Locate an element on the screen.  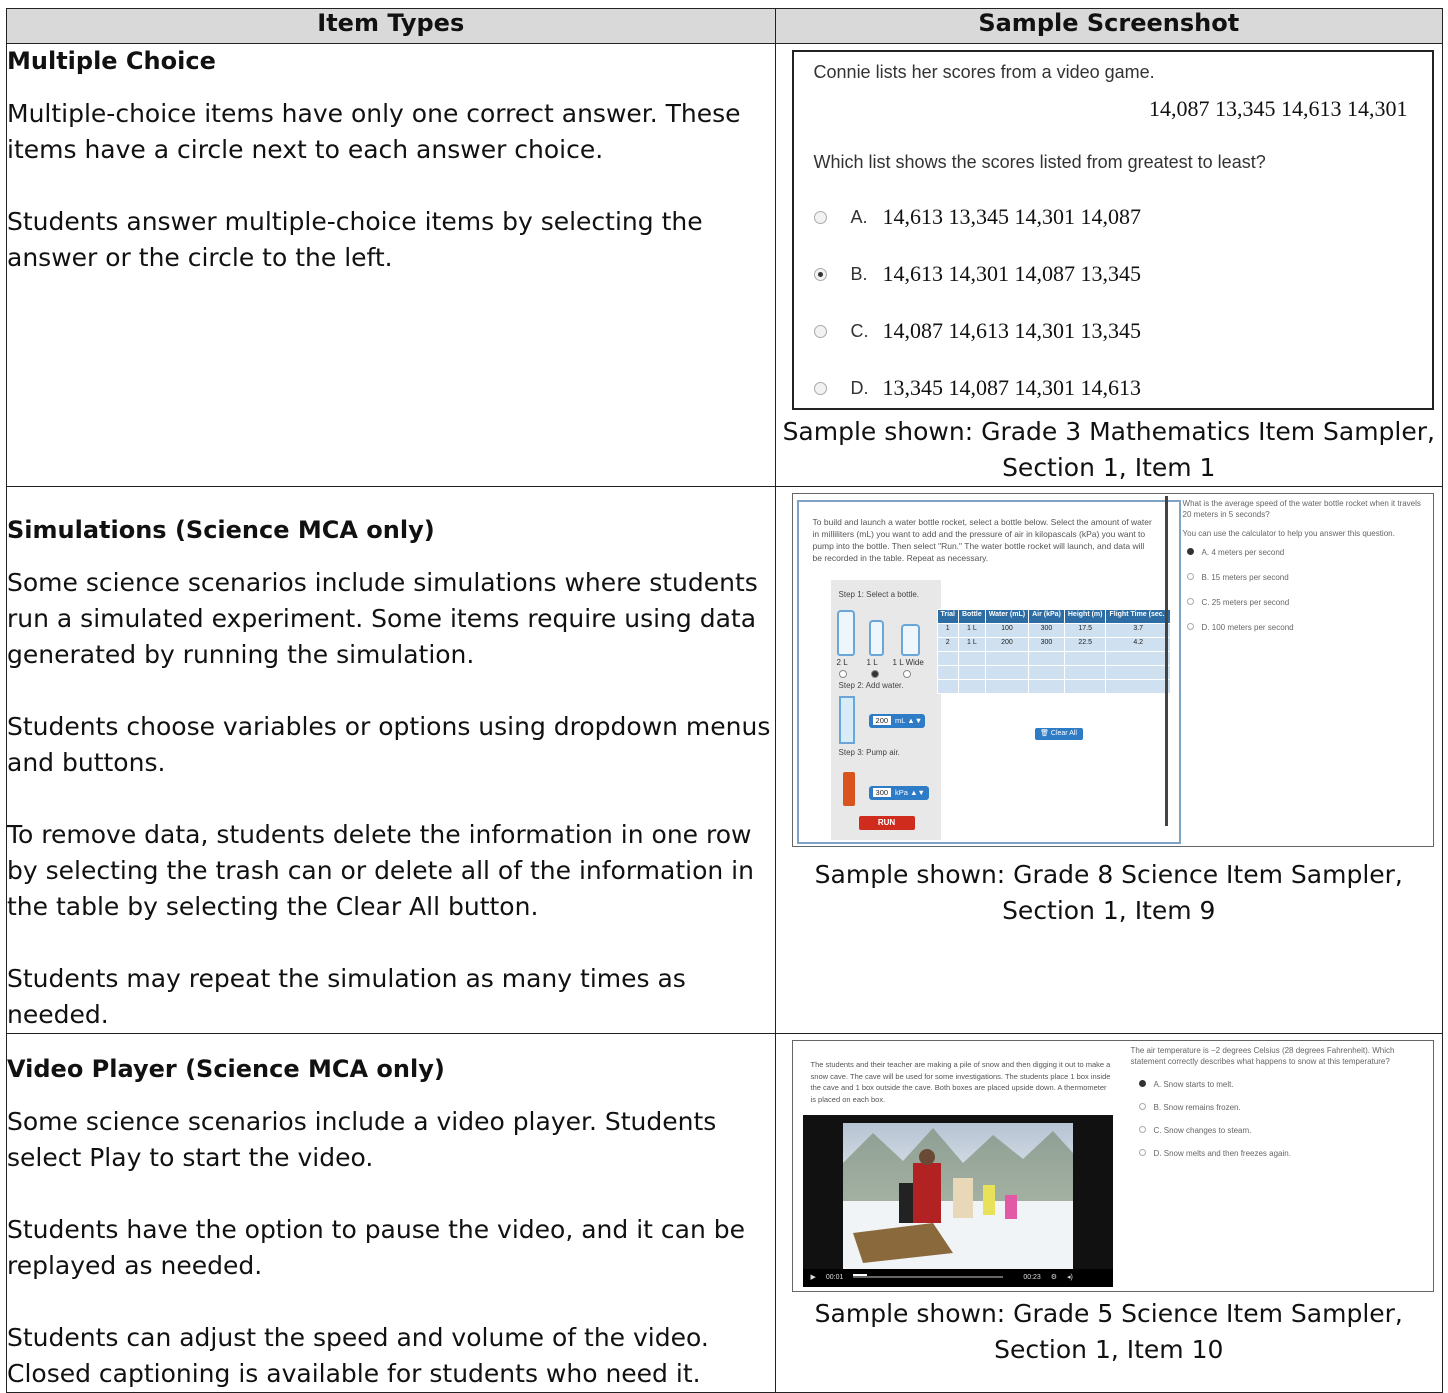
simulations-title: Simulations (Science MCA only) is located at coordinates (221, 530).